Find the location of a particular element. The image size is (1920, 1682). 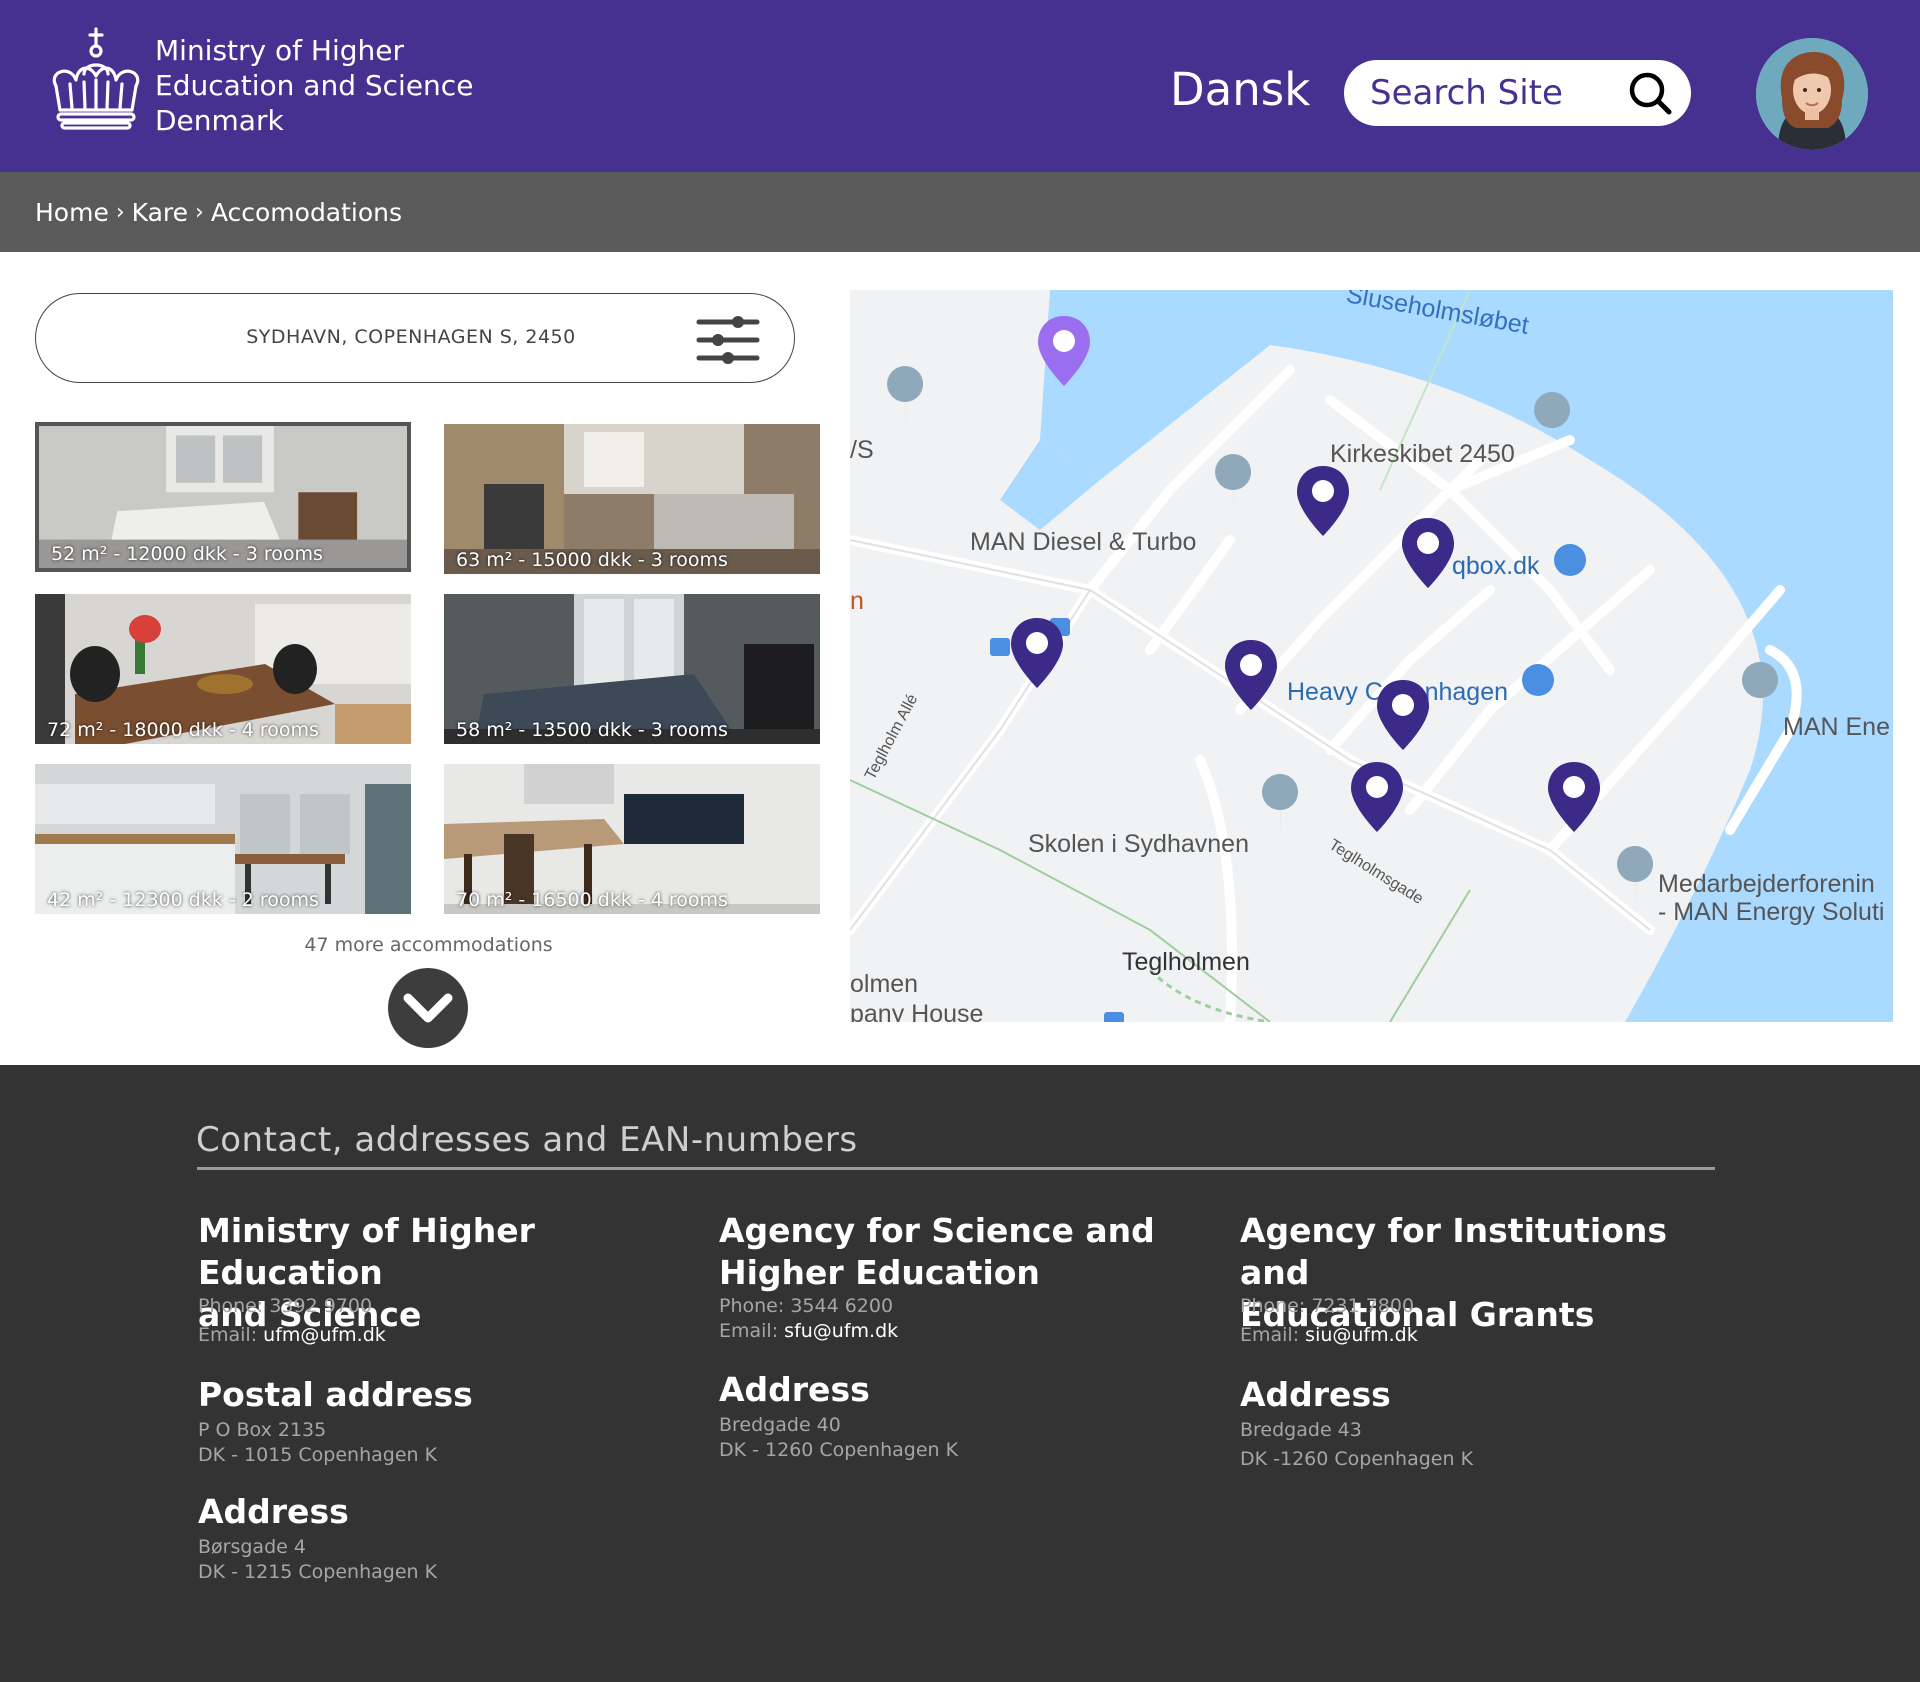

listing-caption: 63 m² - 15000 dkk - 3 rooms is located at coordinates (592, 560).